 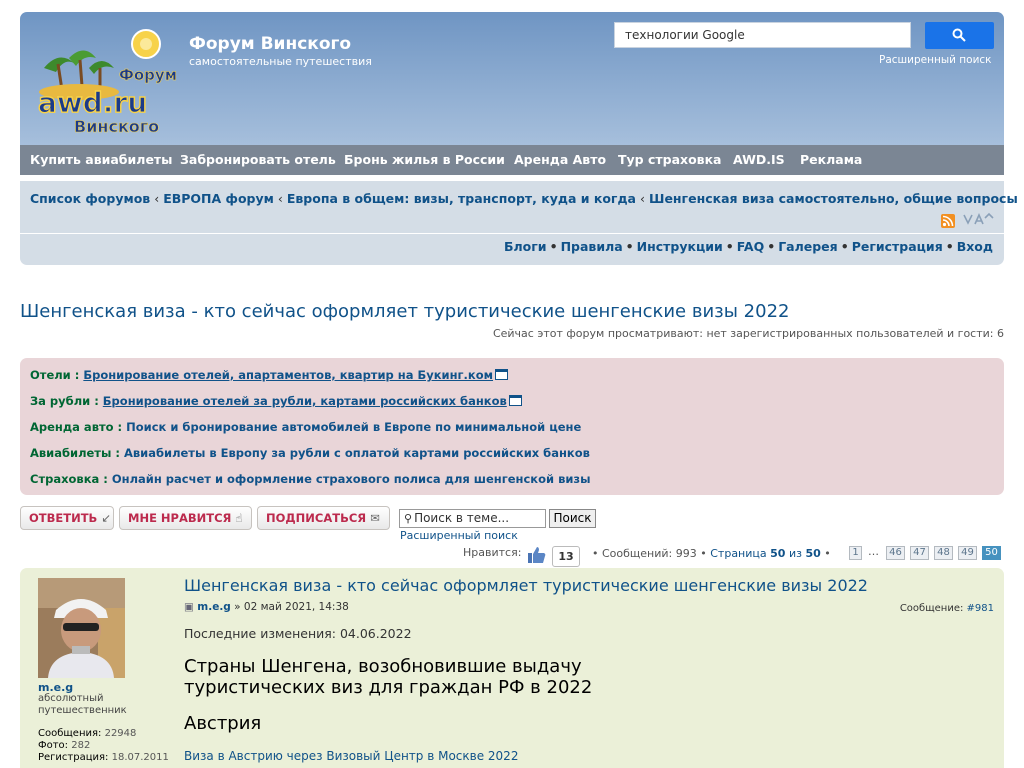 I want to click on site-description: самостоятельные путешествия, so click(x=280, y=61).